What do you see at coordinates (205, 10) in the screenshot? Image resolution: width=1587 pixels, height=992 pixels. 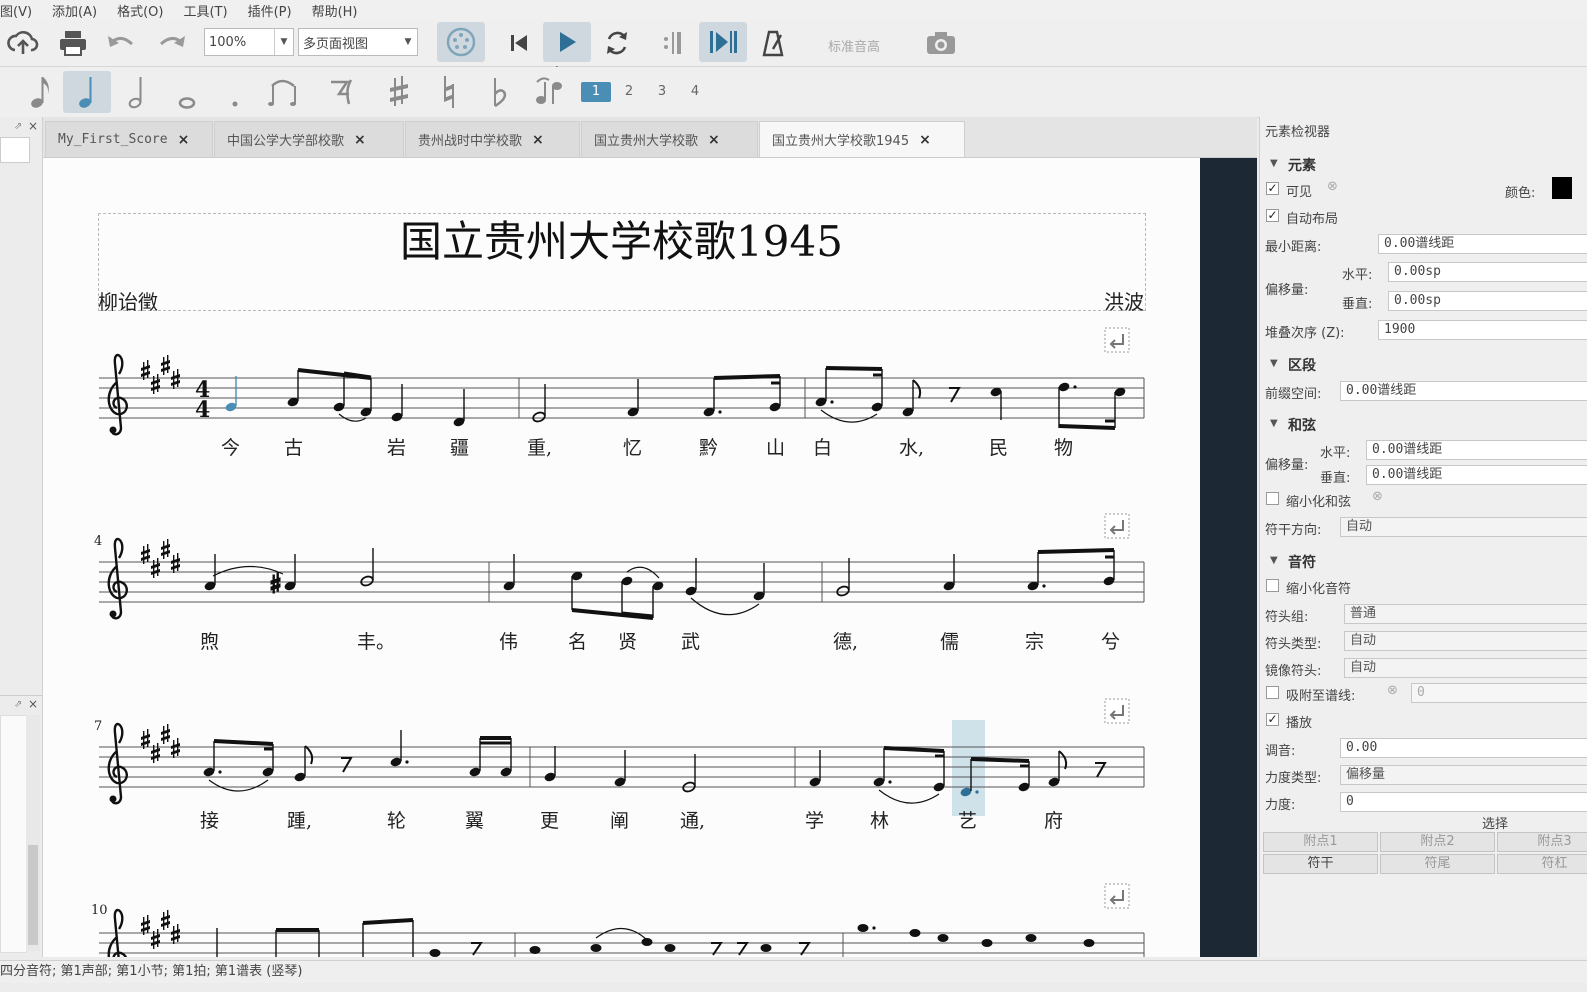 I see `menu-tools: 工具(T)` at bounding box center [205, 10].